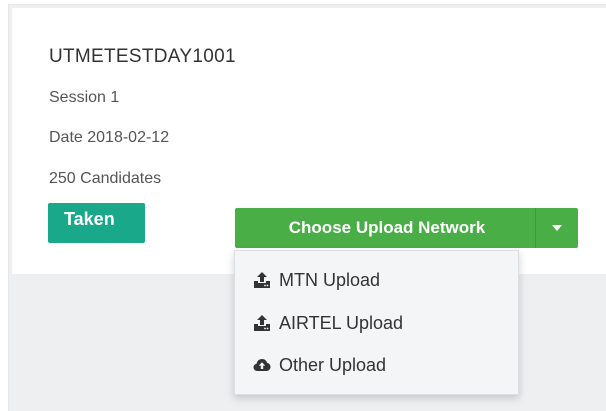 The width and height of the screenshot is (606, 411). I want to click on exam-date: Date 2018-02-12, so click(109, 137).